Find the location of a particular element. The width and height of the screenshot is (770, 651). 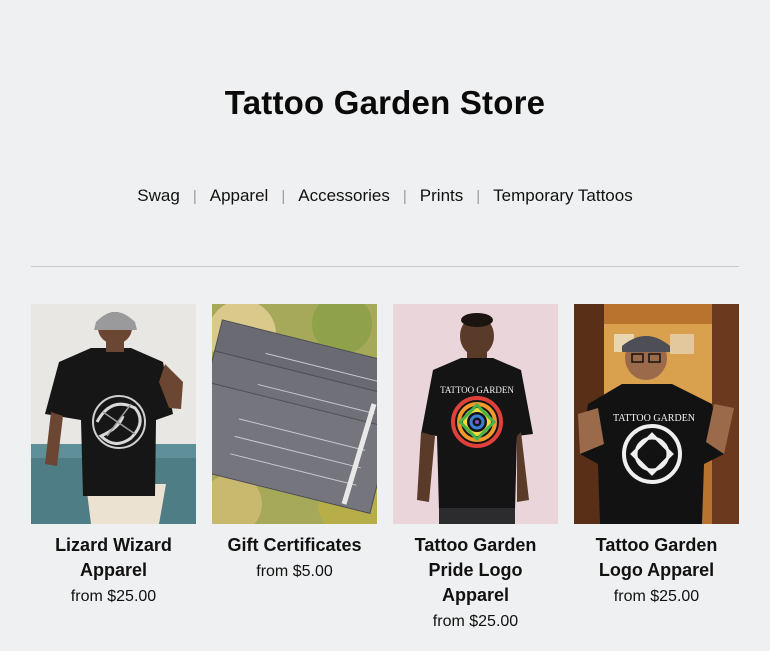

product-card-gift-certificates: Gift Certificates from $5.00 is located at coordinates (294, 467).